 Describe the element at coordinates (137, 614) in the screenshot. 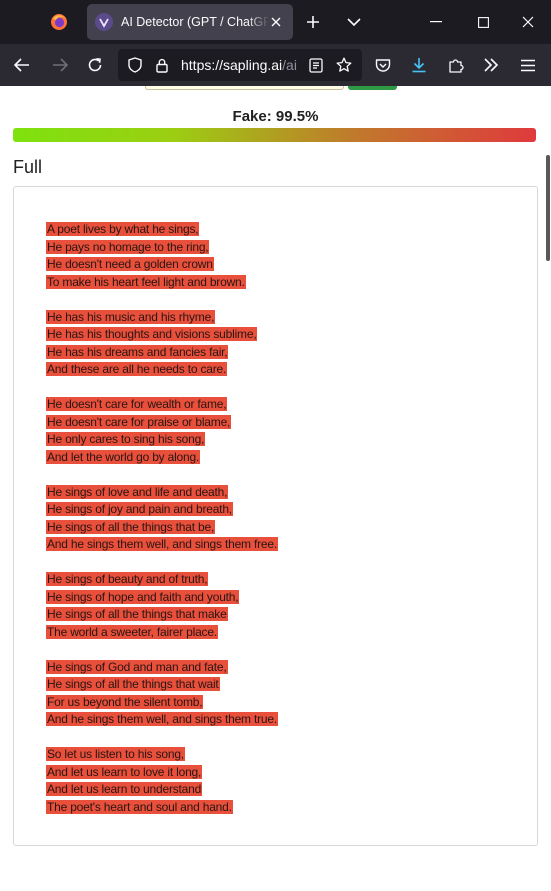

I see `highlighted-sentence: He sings of all the things that make` at that location.